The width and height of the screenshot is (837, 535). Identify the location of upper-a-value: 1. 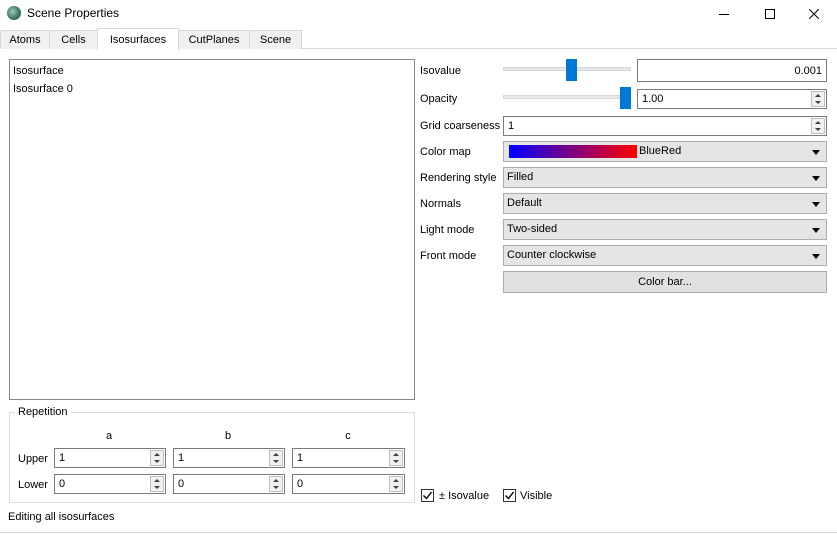
(62, 458).